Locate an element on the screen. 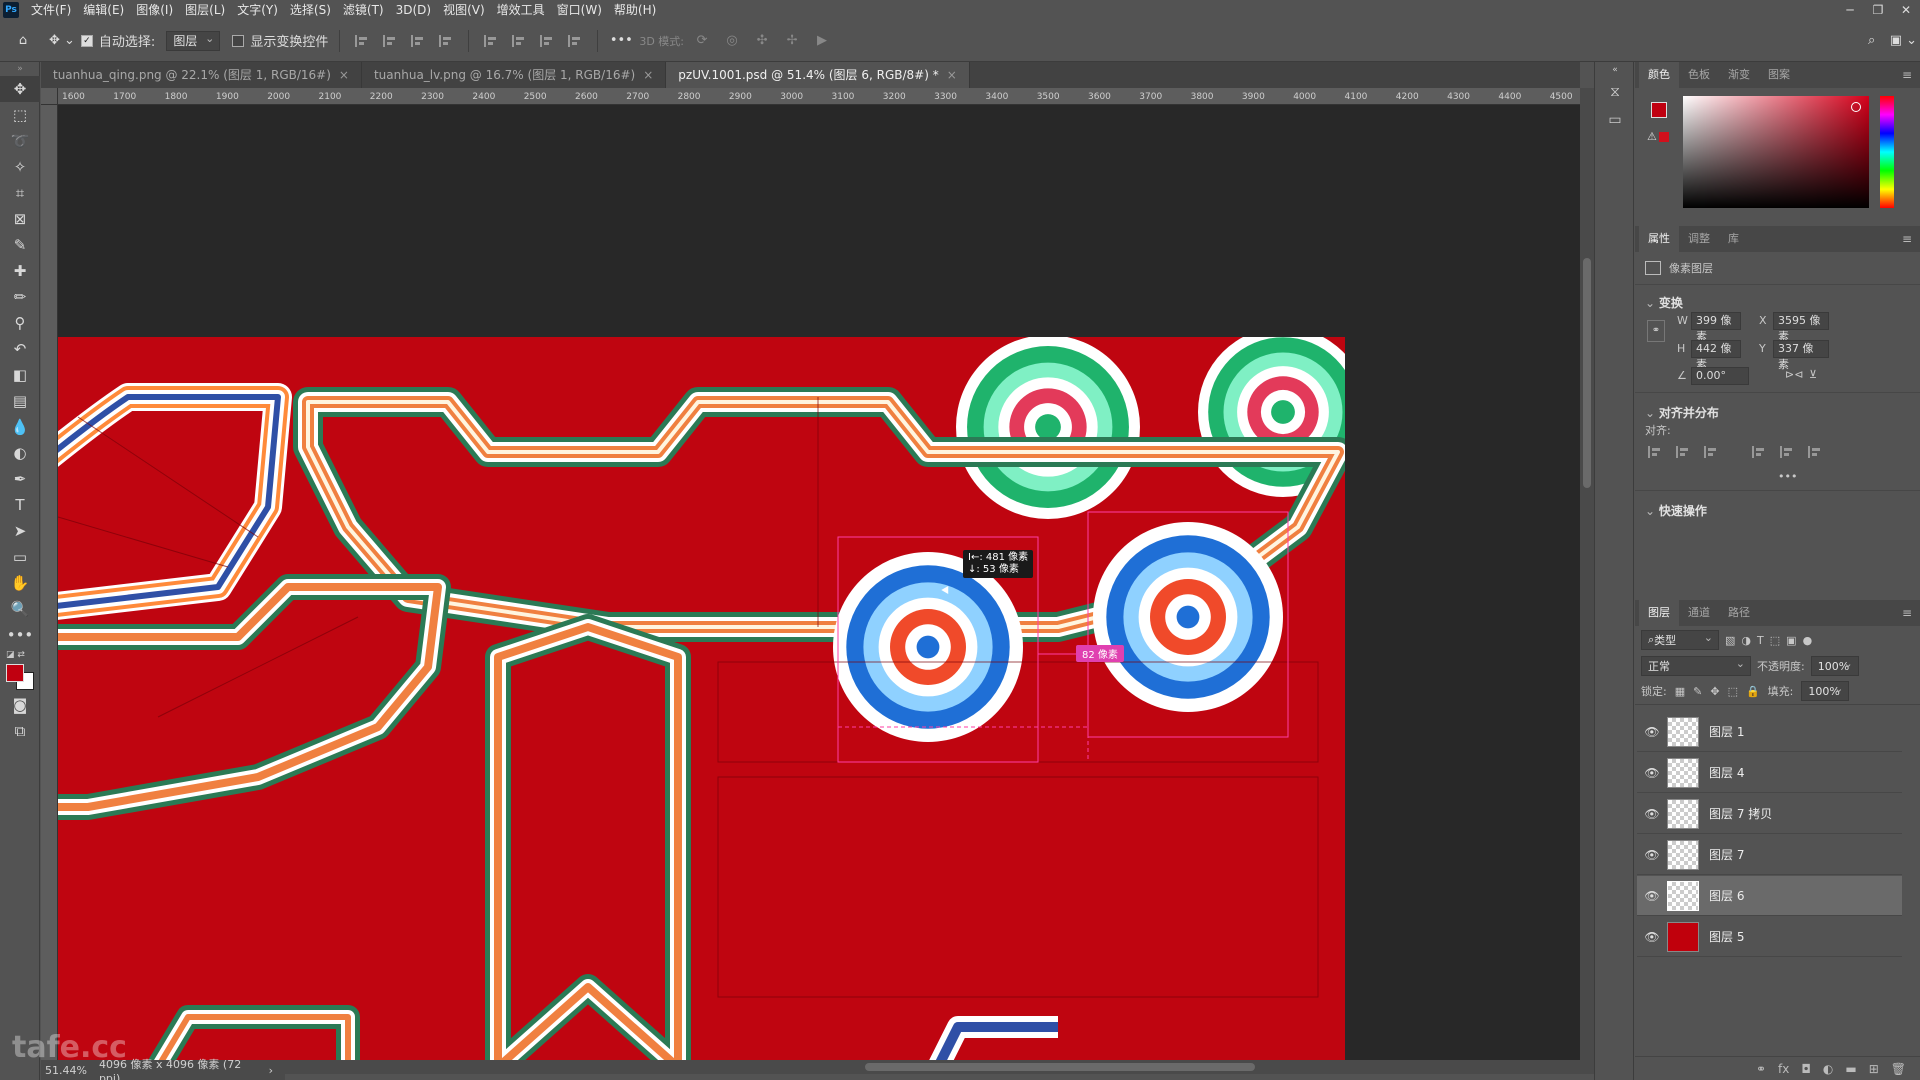 The image size is (1920, 1080). lock-image-icon: ✎ is located at coordinates (1697, 691).